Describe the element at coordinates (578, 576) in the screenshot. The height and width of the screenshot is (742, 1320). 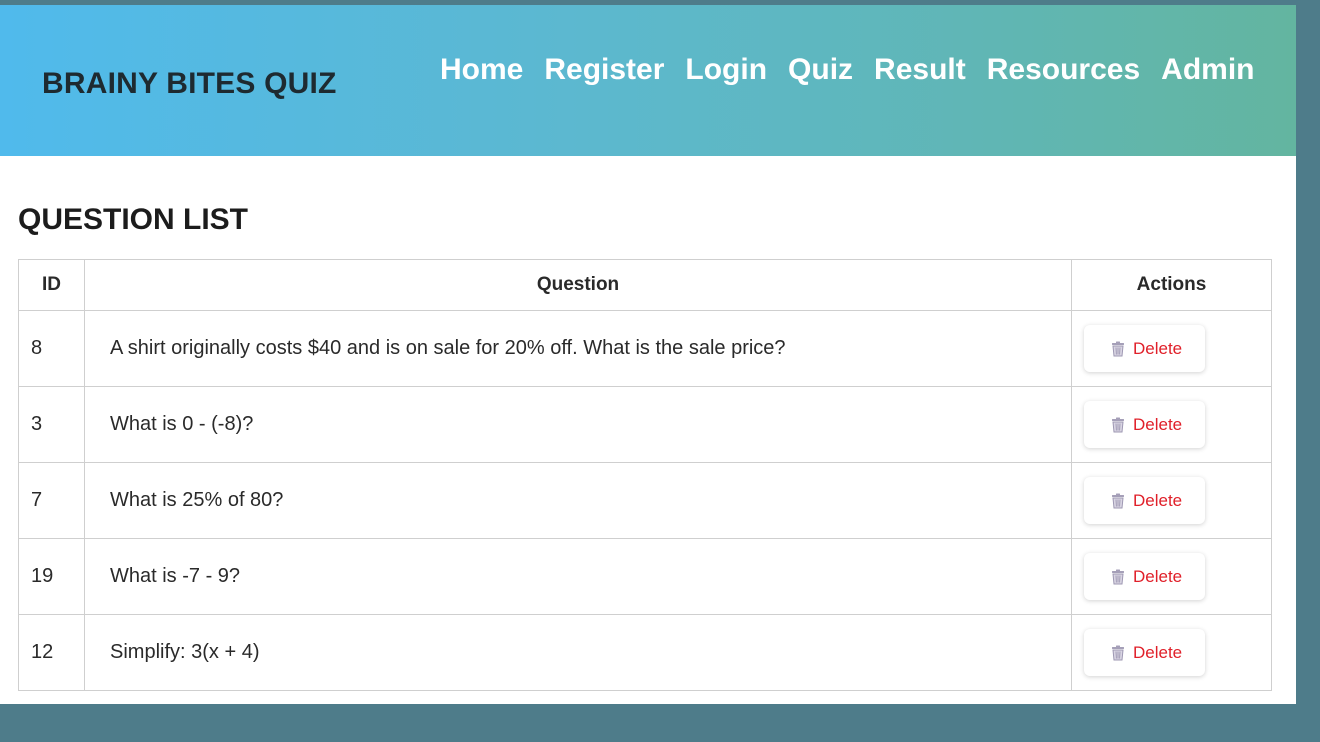
I see `question-text-cell: What is -7 - 9?` at that location.